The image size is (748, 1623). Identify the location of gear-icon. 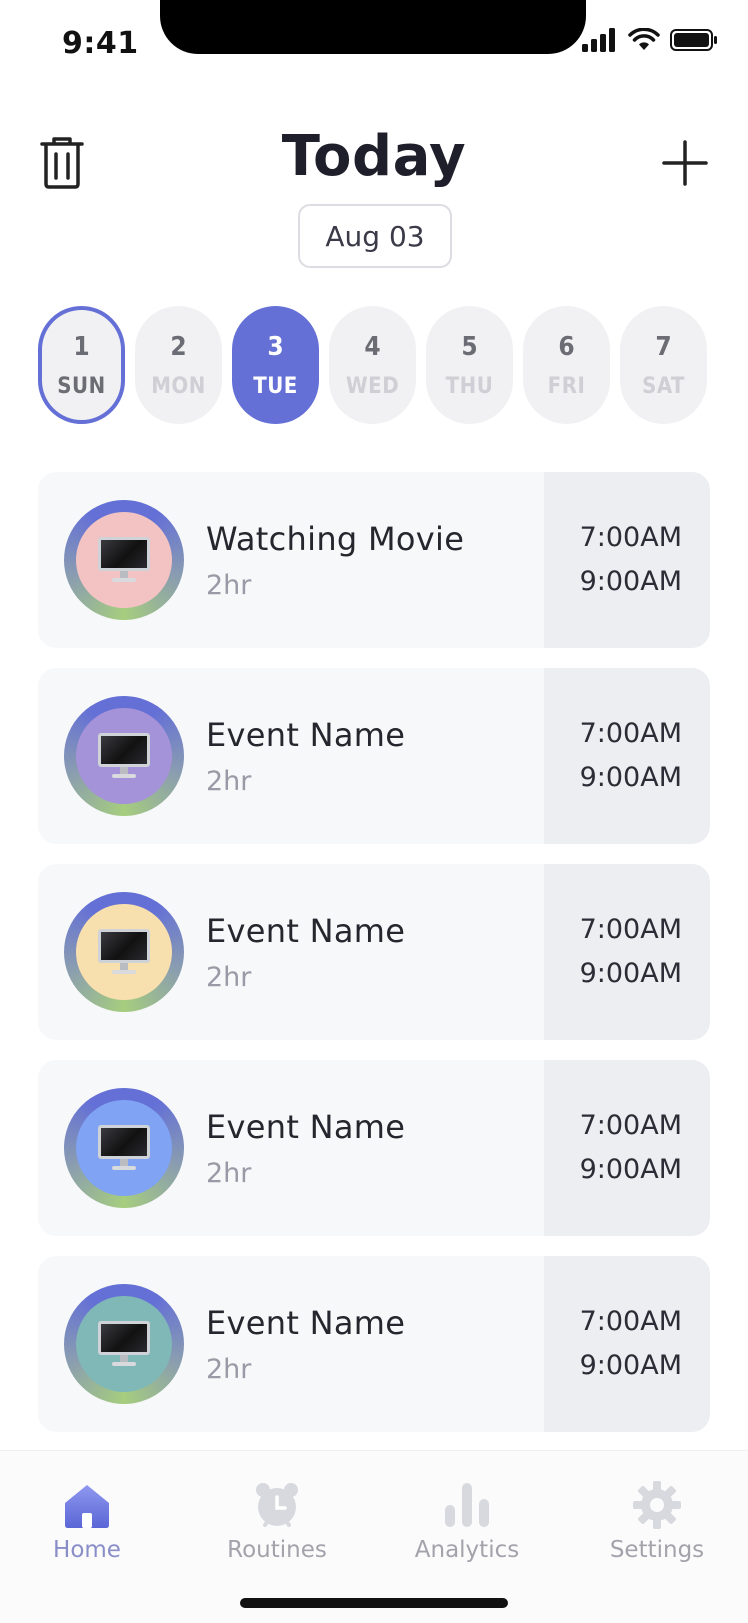
(657, 1505).